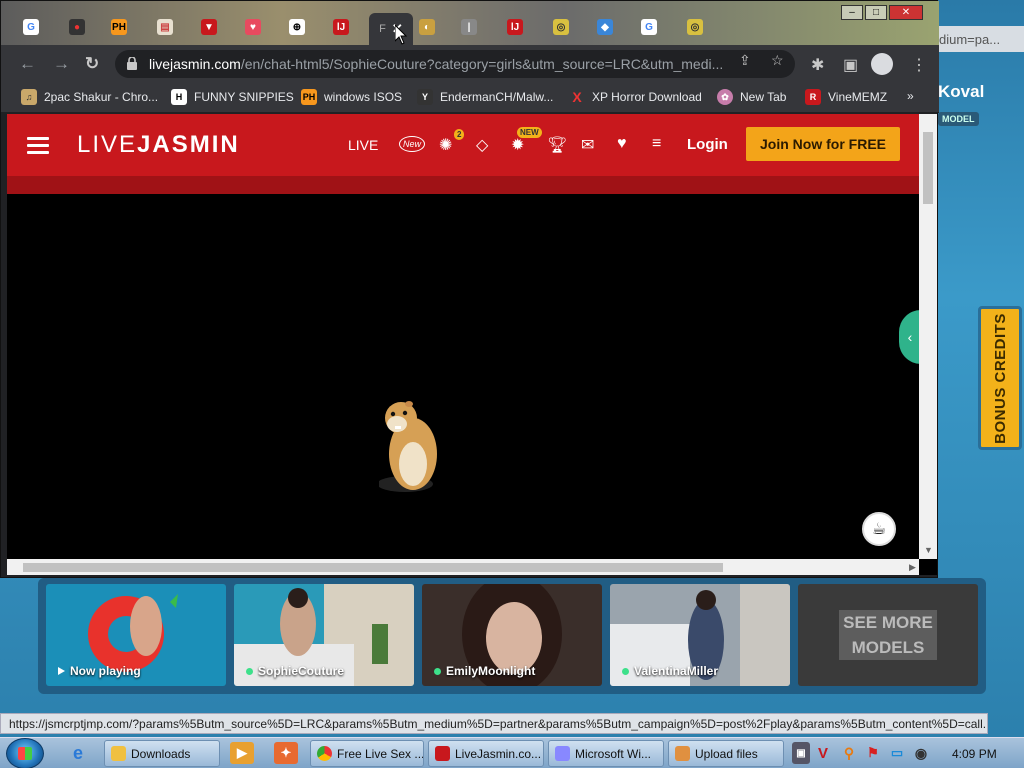 This screenshot has height=768, width=1024. I want to click on back-arrow-icon: ←, so click(27, 64).